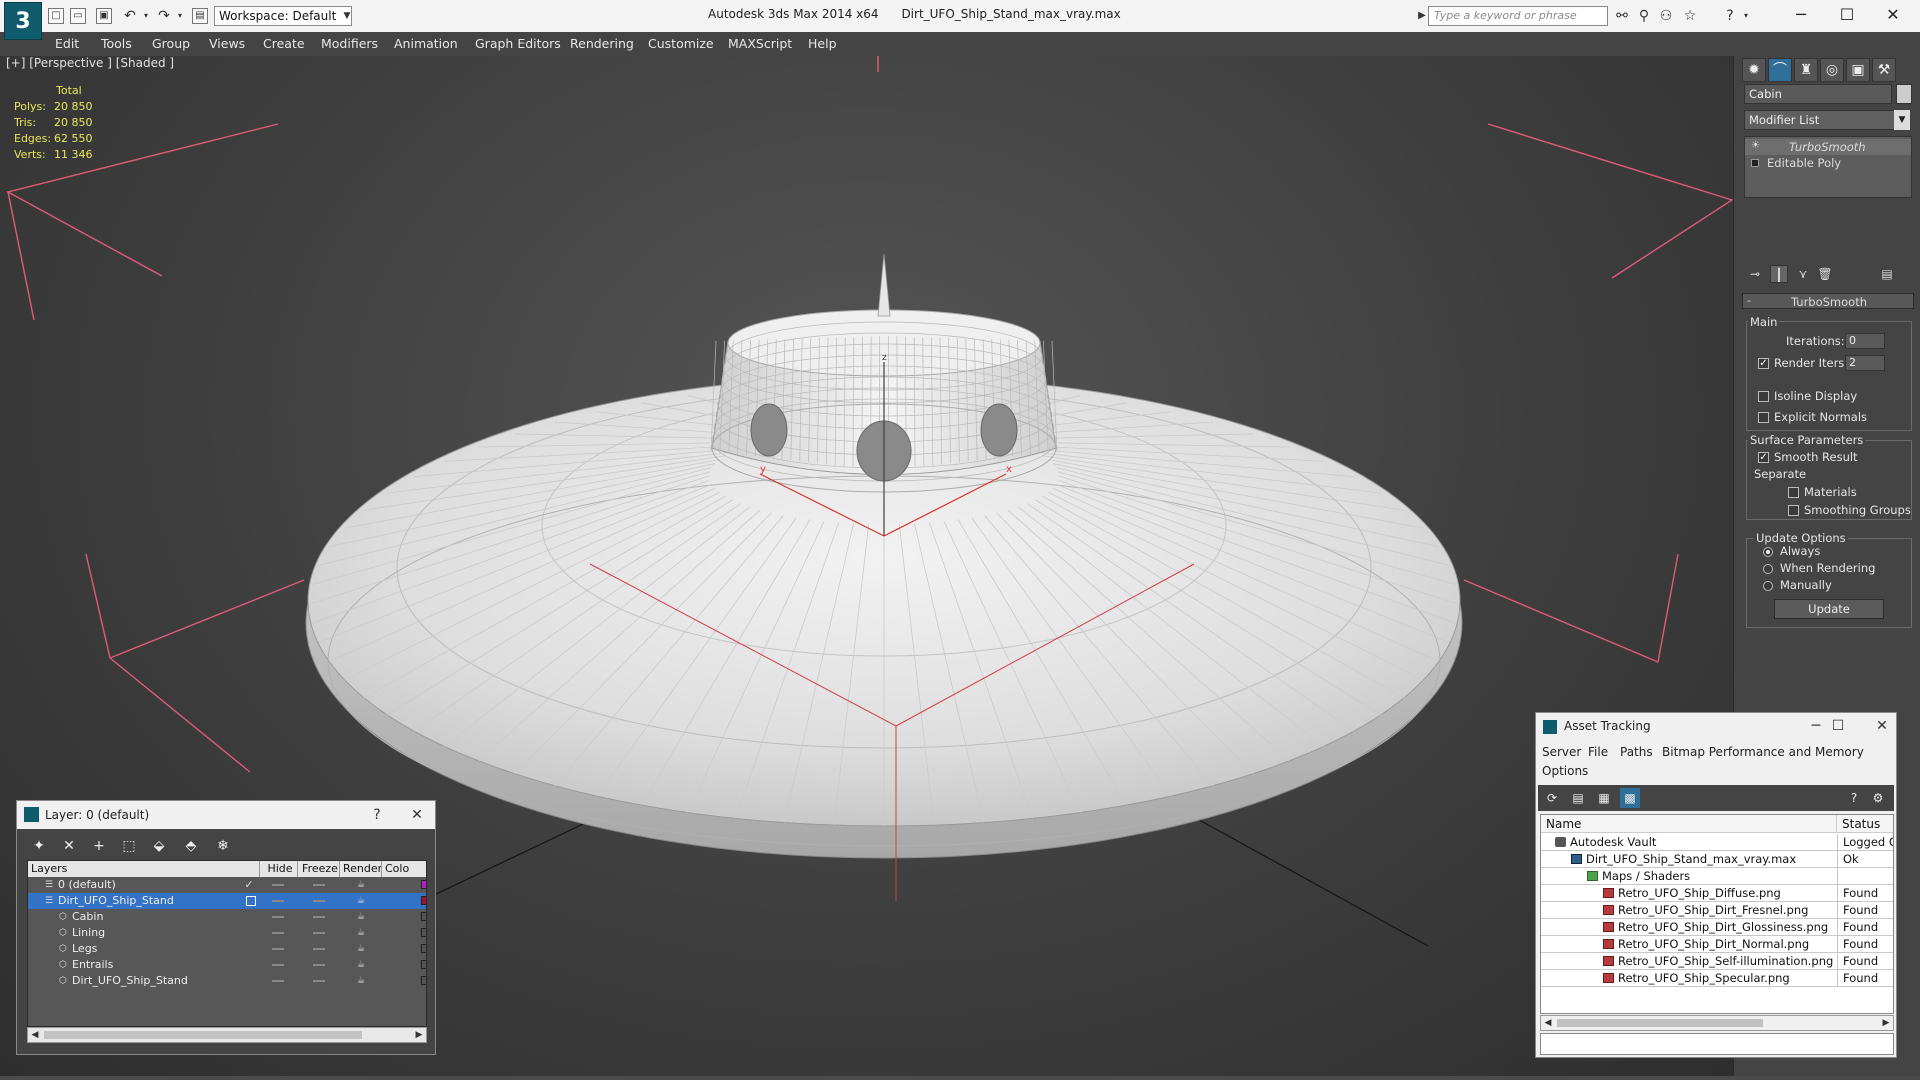 The width and height of the screenshot is (1920, 1080). I want to click on hierarchy-tab-icon: ♜, so click(1806, 70).